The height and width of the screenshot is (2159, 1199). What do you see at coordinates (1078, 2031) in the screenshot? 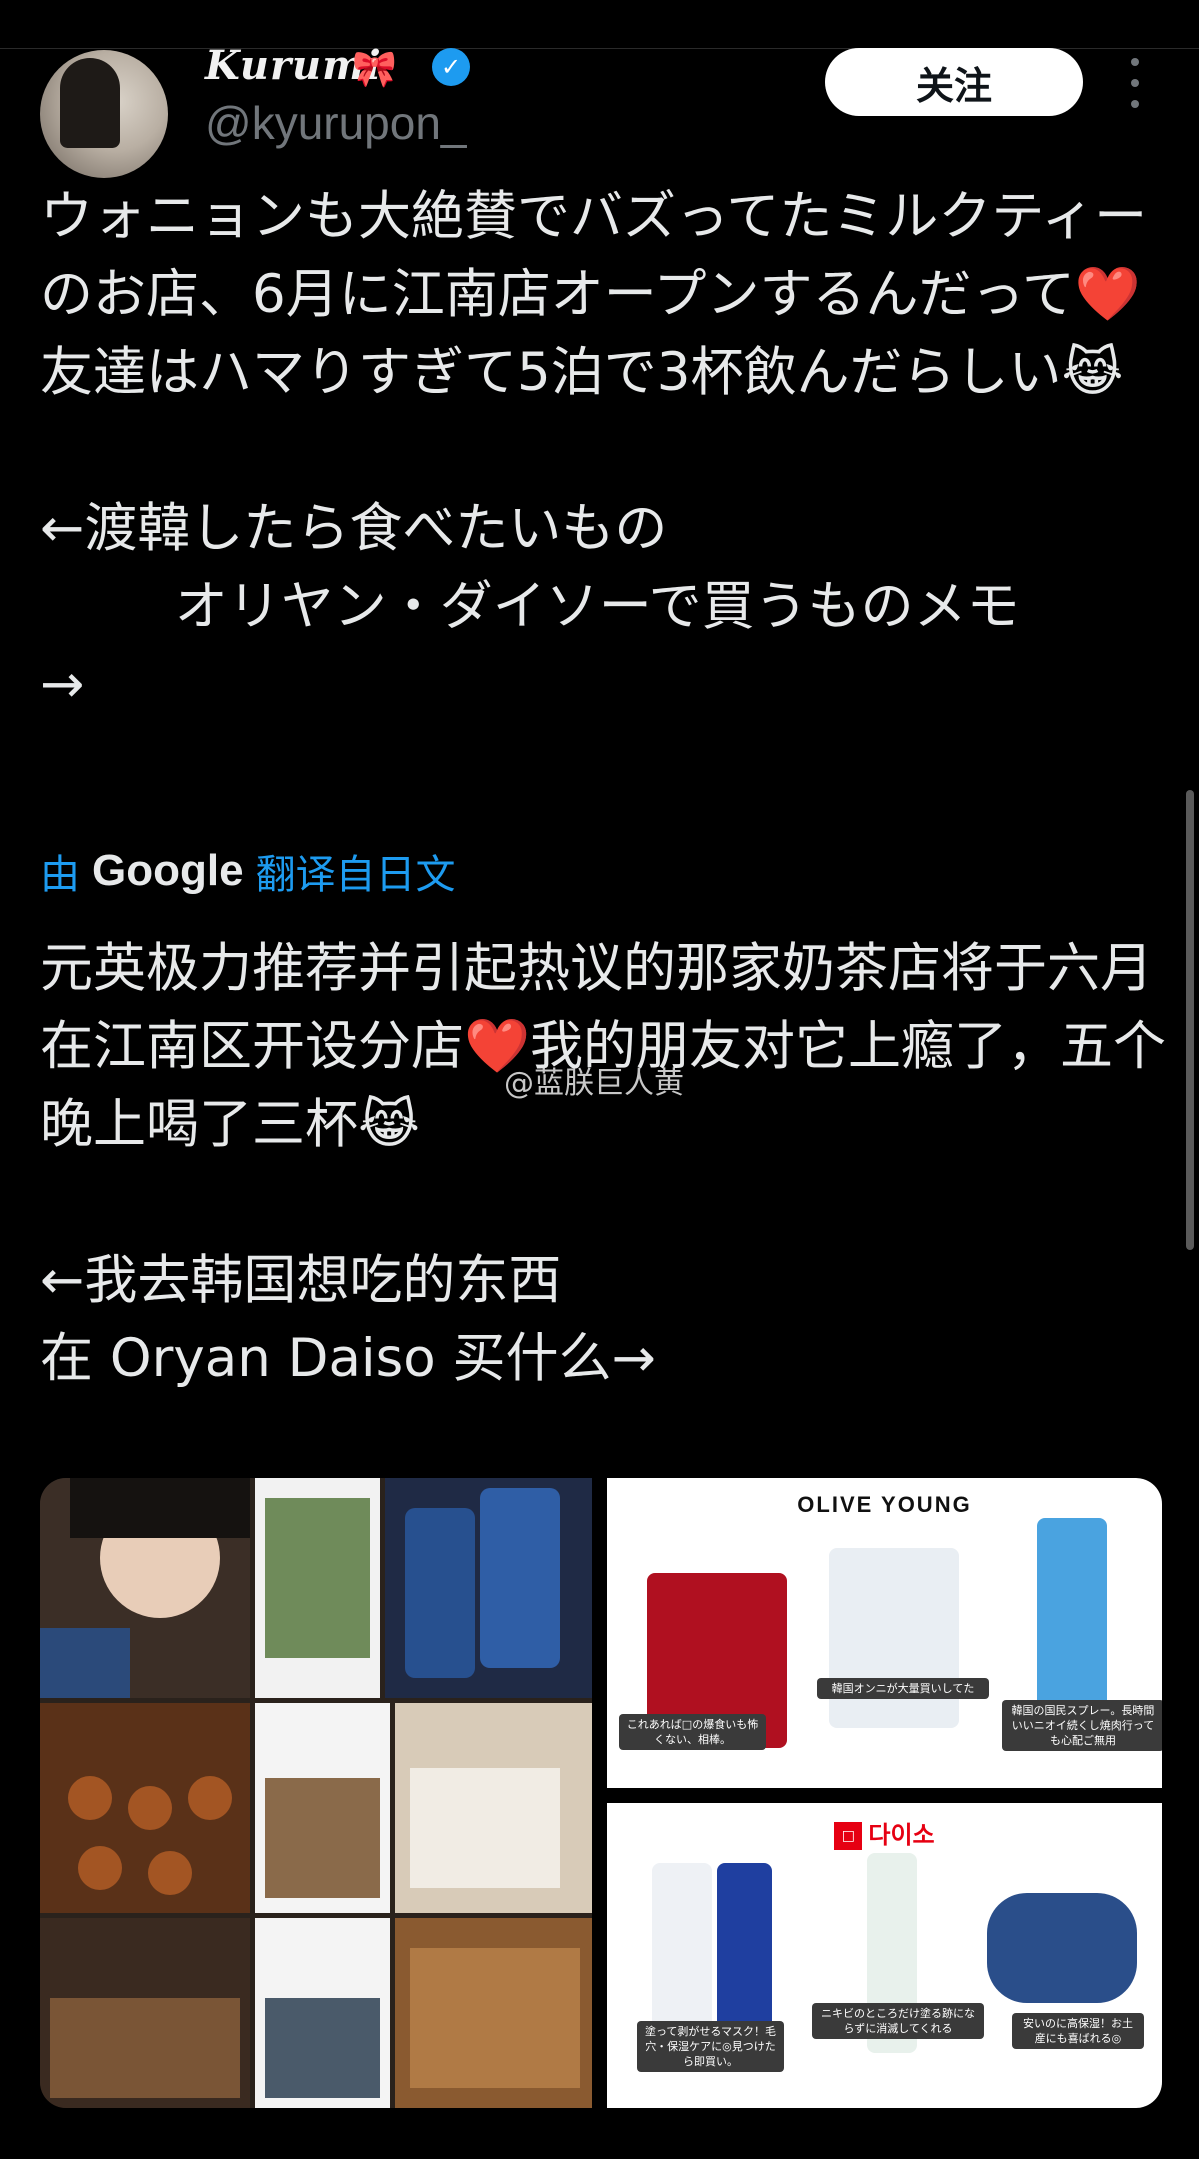
I see `product-caption: 安いのに高保湿！お土産にも喜ばれる◎` at bounding box center [1078, 2031].